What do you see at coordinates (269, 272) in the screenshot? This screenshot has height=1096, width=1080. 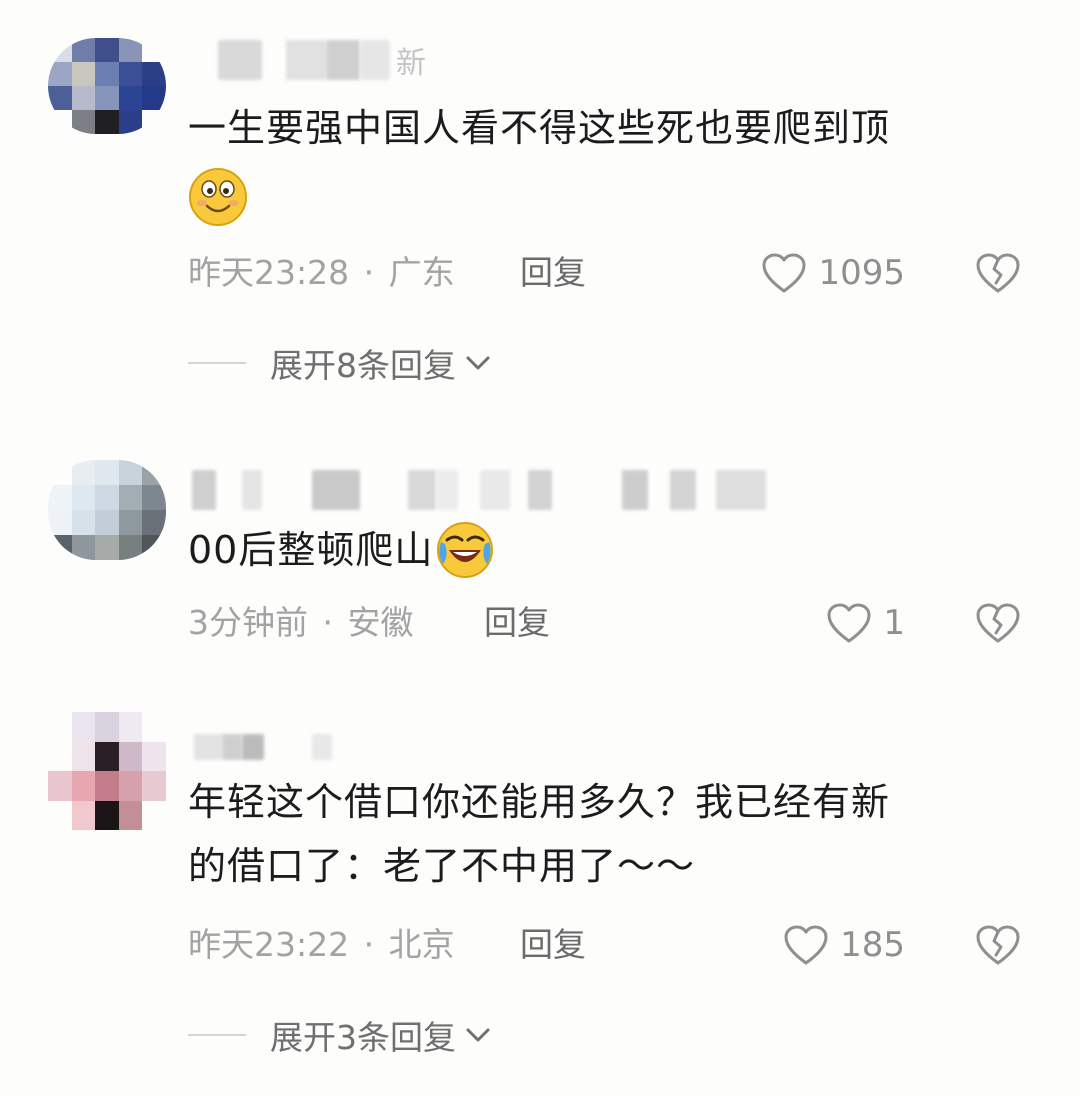 I see `comment-time: 昨天23:28` at bounding box center [269, 272].